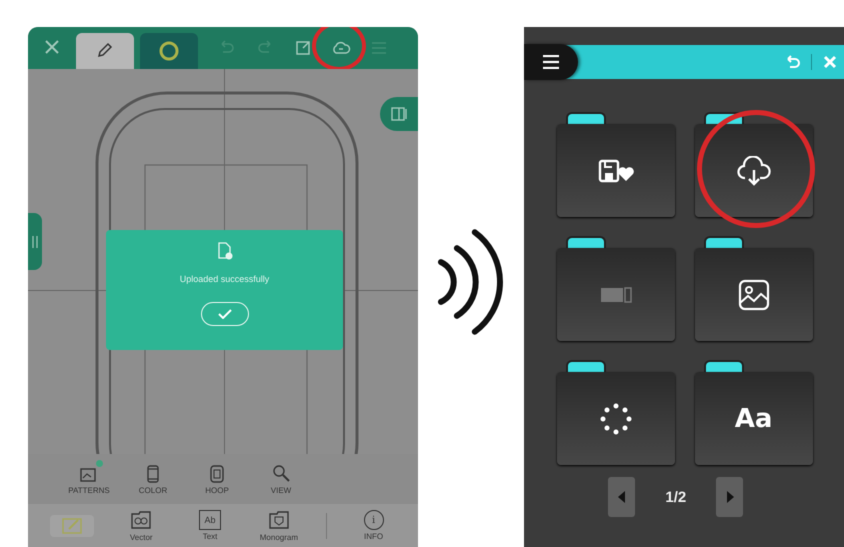  What do you see at coordinates (224, 251) in the screenshot?
I see `file-check-icon` at bounding box center [224, 251].